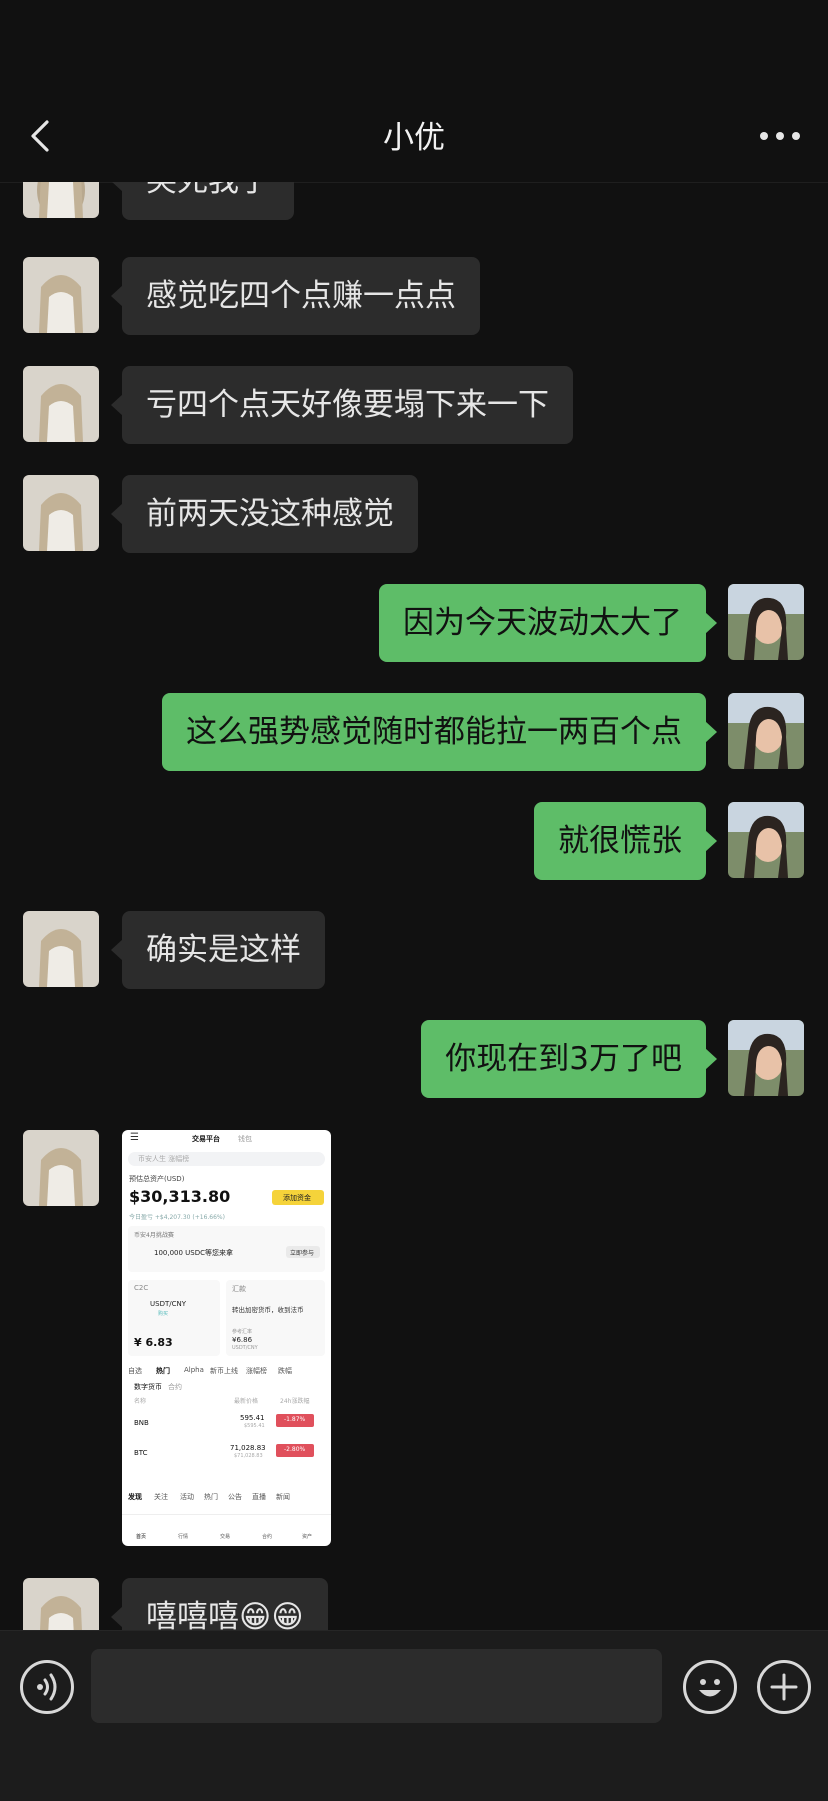 This screenshot has width=828, height=1801. Describe the element at coordinates (295, 296) in the screenshot. I see `message-bubble: 感觉吃四个点赚一点点` at that location.